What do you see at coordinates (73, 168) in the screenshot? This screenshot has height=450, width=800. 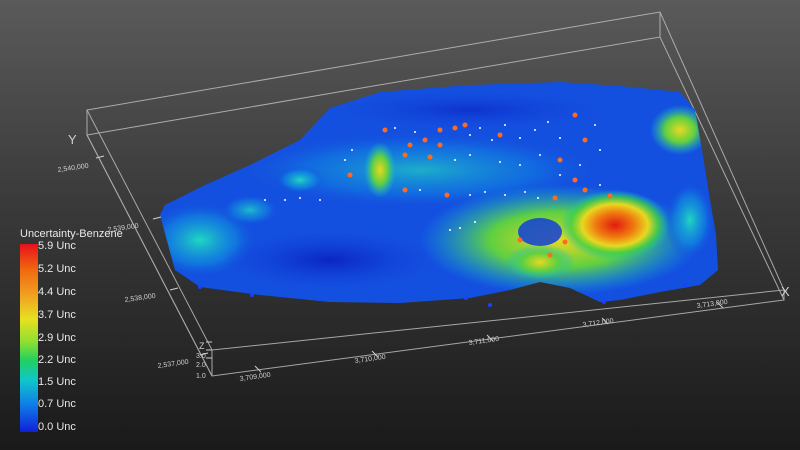 I see `y-tick-label: 2,540,000` at bounding box center [73, 168].